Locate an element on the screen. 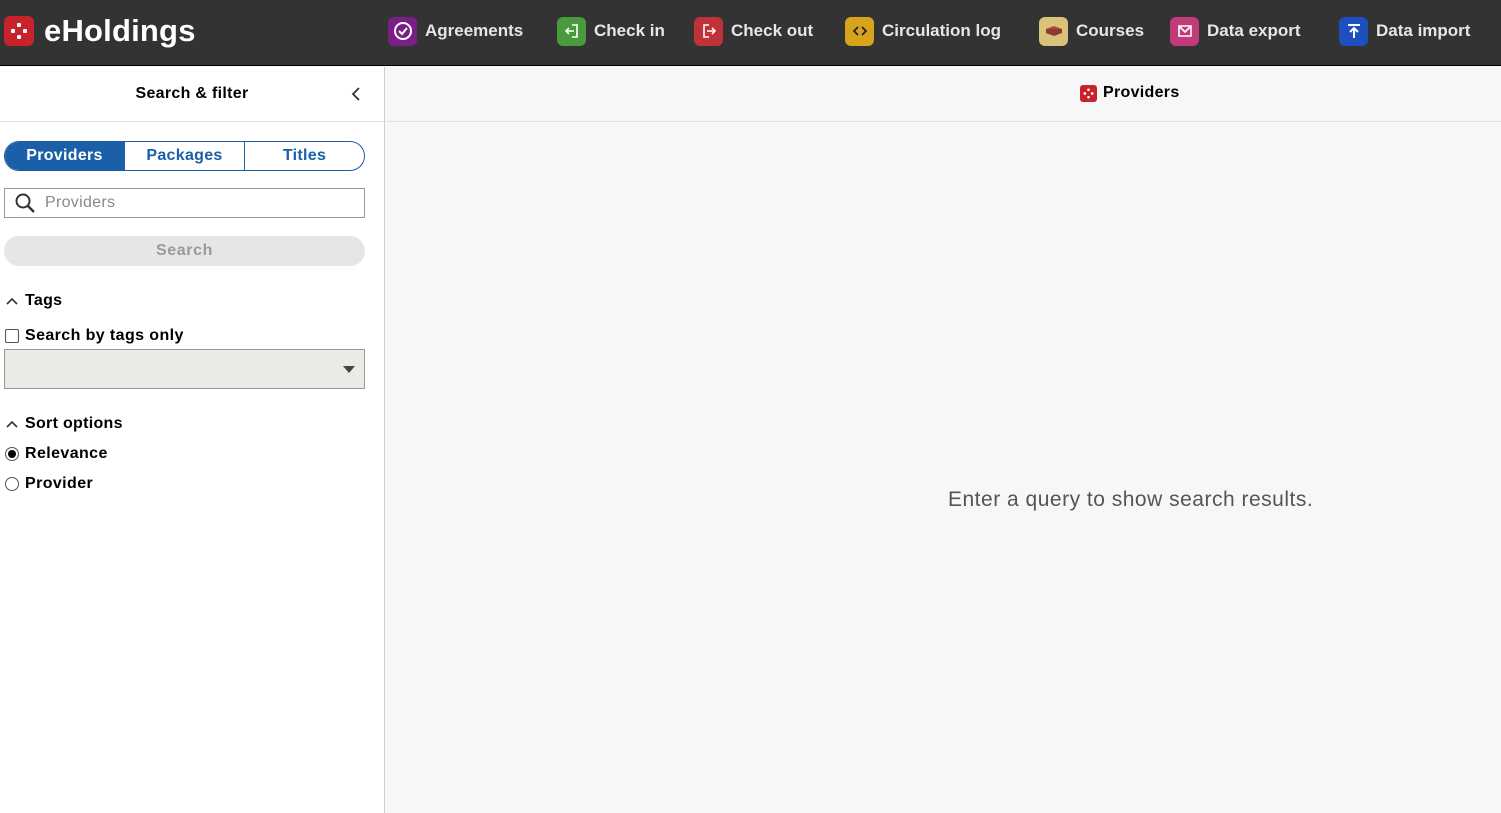 The height and width of the screenshot is (813, 1501). eholdings-app-icon is located at coordinates (1088, 93).